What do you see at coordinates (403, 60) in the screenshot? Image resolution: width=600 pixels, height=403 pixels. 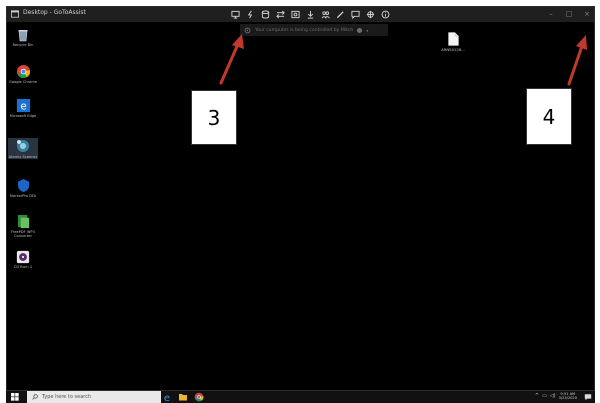 I see `annotation-arrows` at bounding box center [403, 60].